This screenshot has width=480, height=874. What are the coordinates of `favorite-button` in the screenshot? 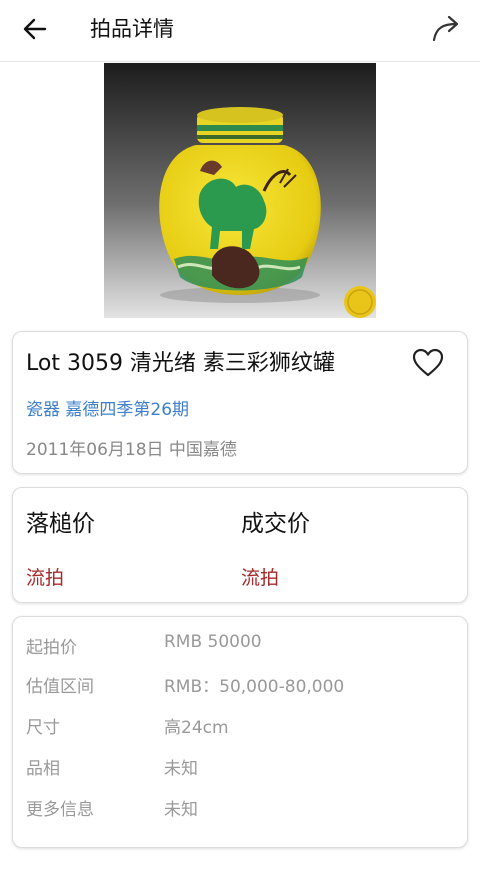 It's located at (428, 363).